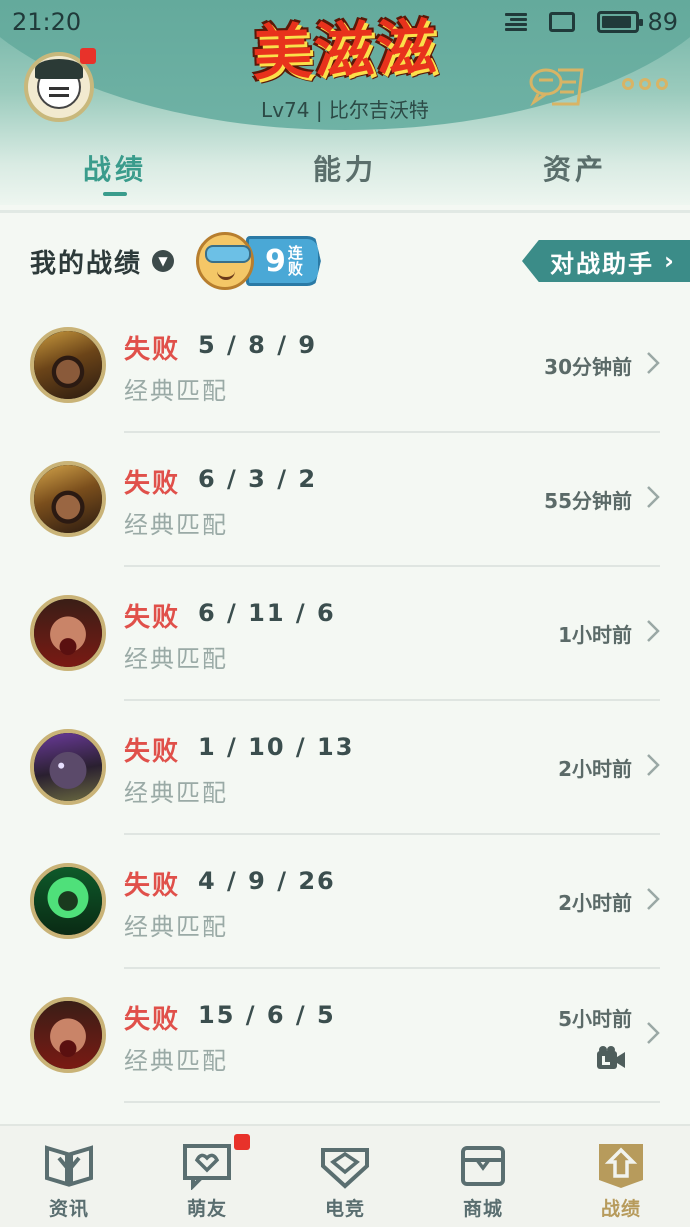 The width and height of the screenshot is (690, 1227). I want to click on nav-item-friends: 萌友, so click(207, 1176).